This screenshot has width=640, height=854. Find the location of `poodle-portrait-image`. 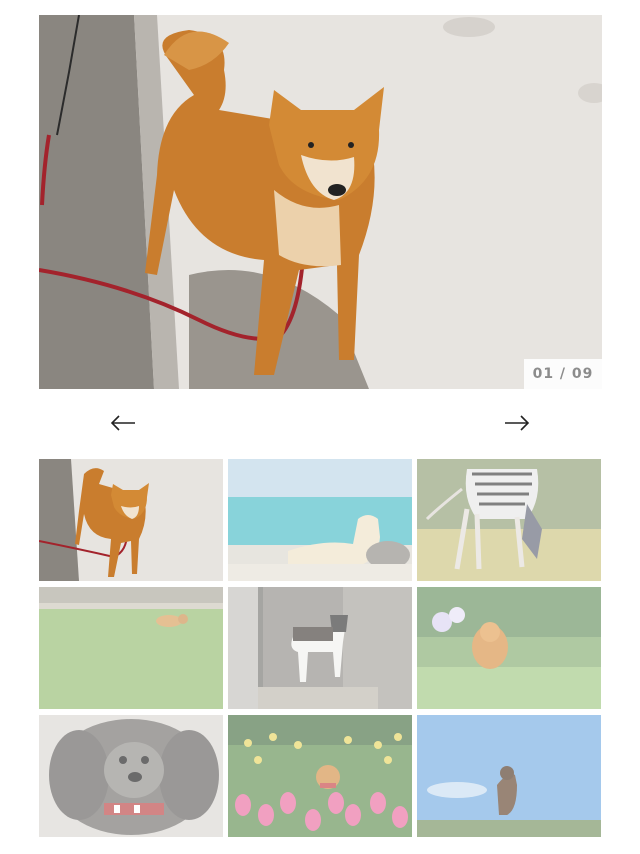

poodle-portrait-image is located at coordinates (131, 776).